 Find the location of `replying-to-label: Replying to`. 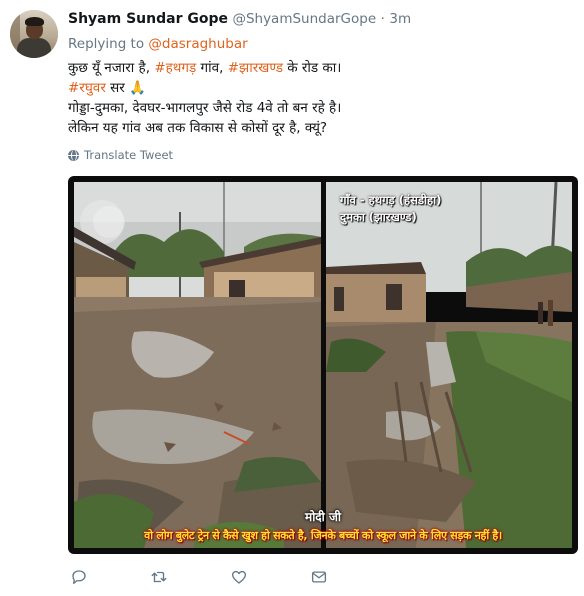

replying-to-label: Replying to is located at coordinates (106, 44).